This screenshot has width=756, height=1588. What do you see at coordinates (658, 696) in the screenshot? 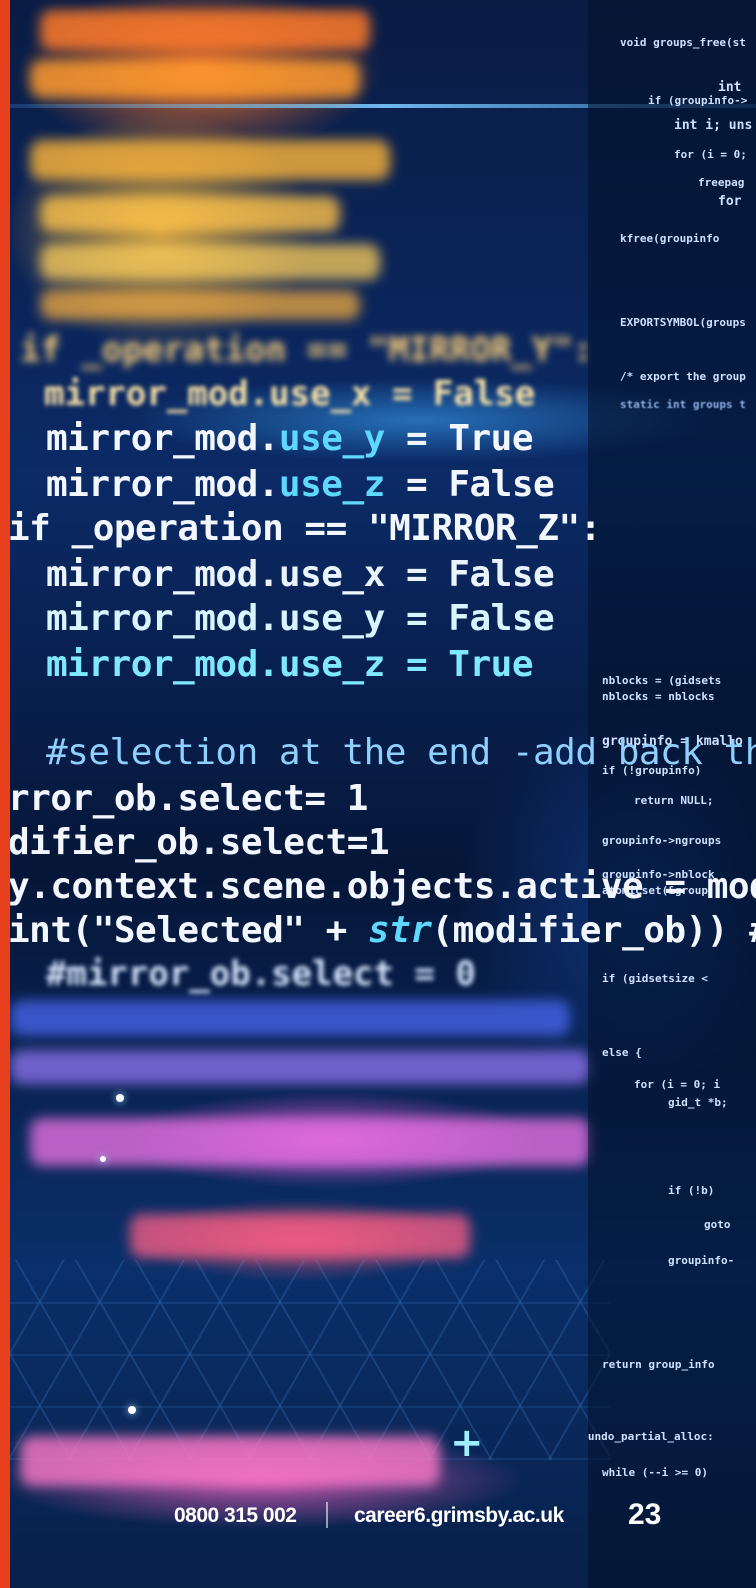
I see `side-code-line: nblocks = nblocks` at bounding box center [658, 696].